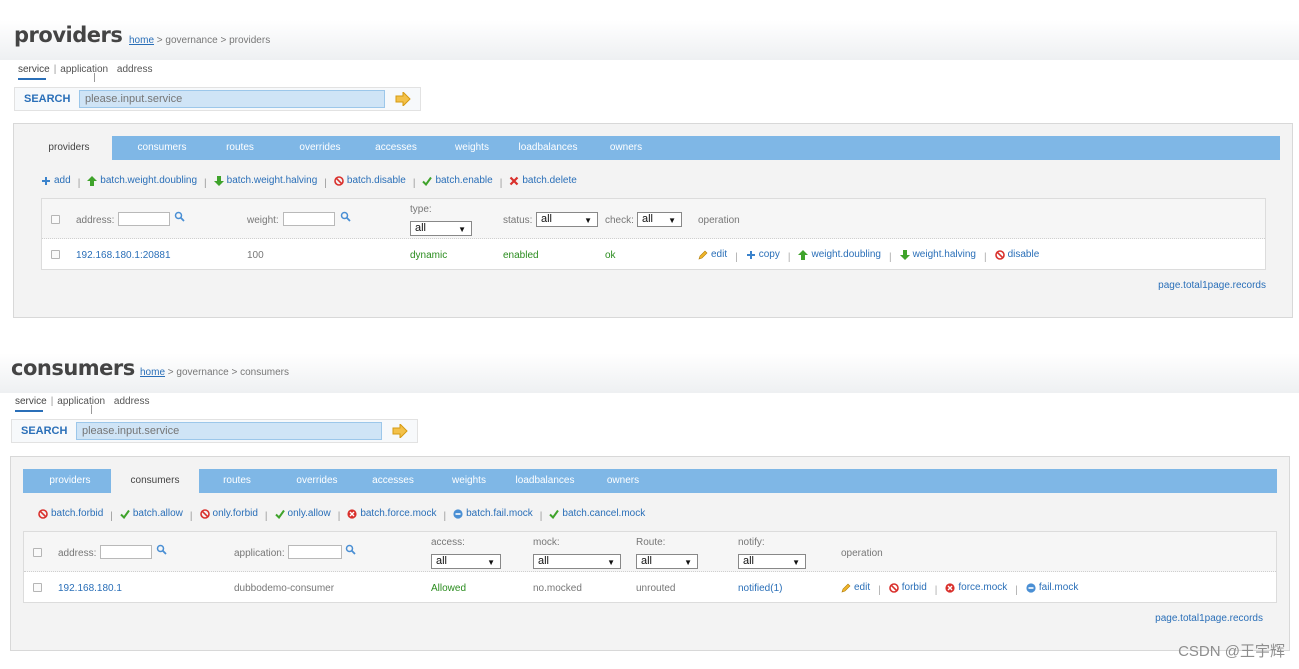 The height and width of the screenshot is (669, 1299). Describe the element at coordinates (142, 180) in the screenshot. I see `batch-weight-doubling-button: batch.weight.doubling` at that location.